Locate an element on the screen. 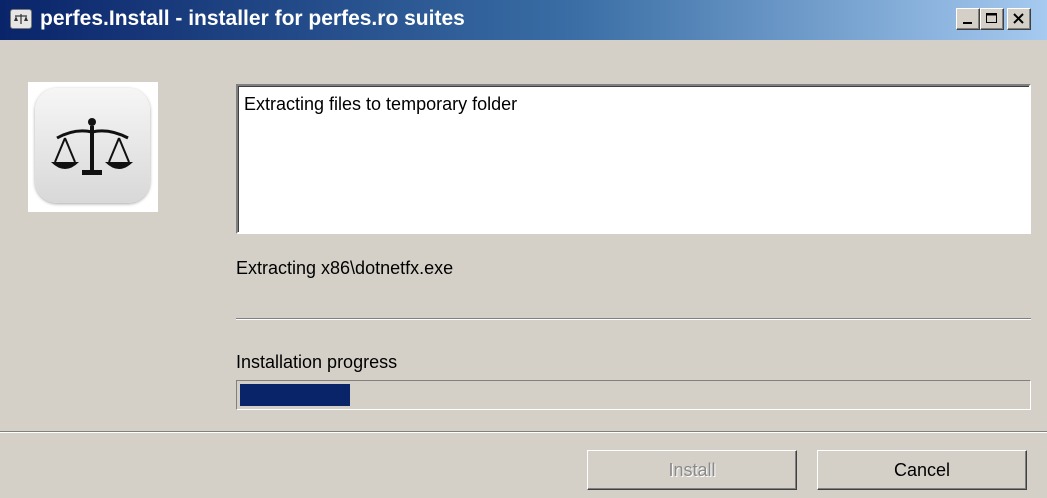 Image resolution: width=1047 pixels, height=498 pixels. minimize-button is located at coordinates (968, 19).